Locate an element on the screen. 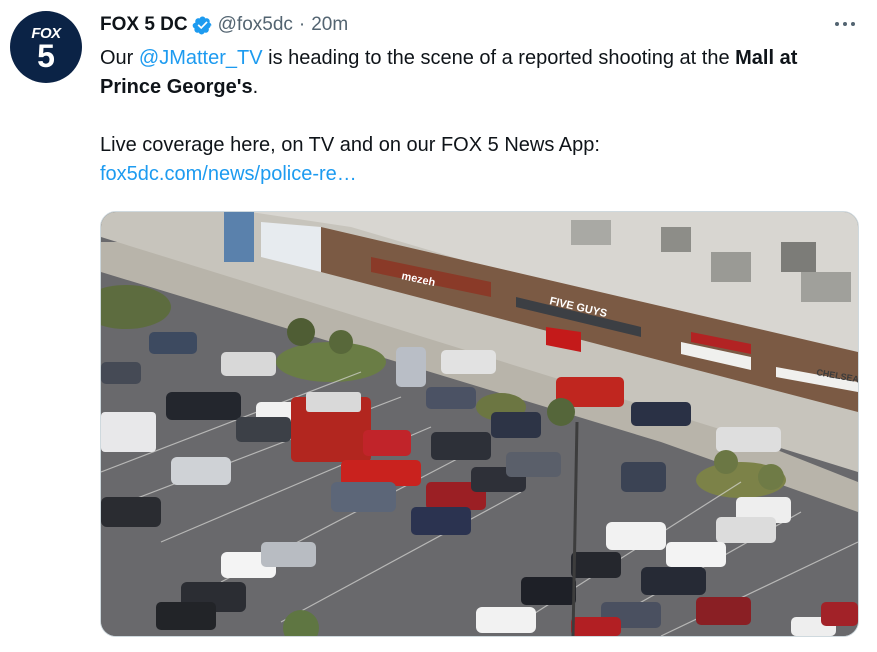 The image size is (877, 652). more-dots-icon is located at coordinates (845, 24).